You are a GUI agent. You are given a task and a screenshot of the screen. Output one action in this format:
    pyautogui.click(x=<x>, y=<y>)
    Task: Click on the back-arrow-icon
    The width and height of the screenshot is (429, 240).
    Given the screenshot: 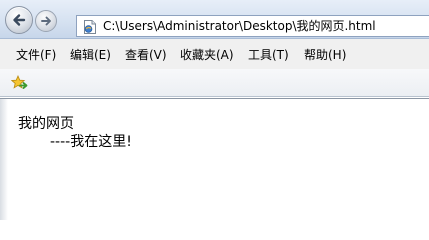 What is the action you would take?
    pyautogui.click(x=19, y=20)
    